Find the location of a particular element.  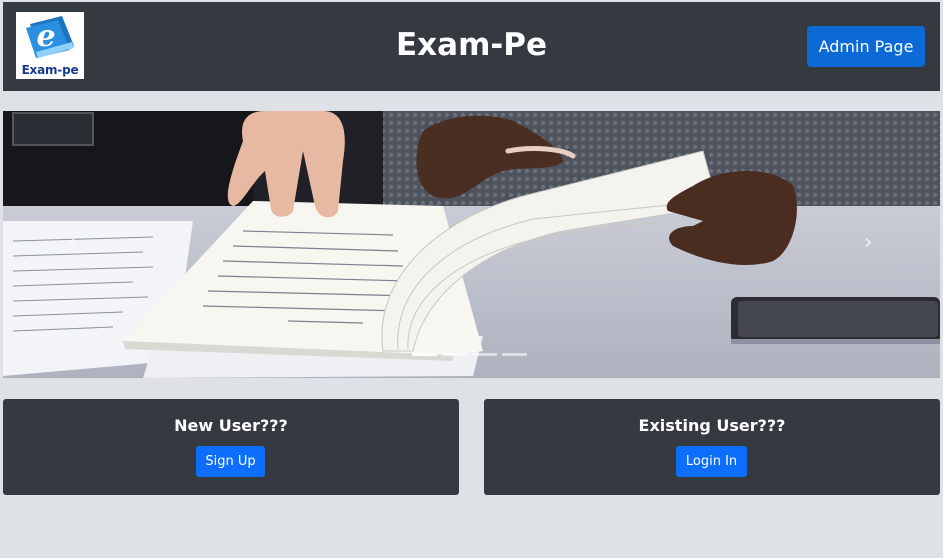

logo-text: Exam-pe is located at coordinates (50, 70).